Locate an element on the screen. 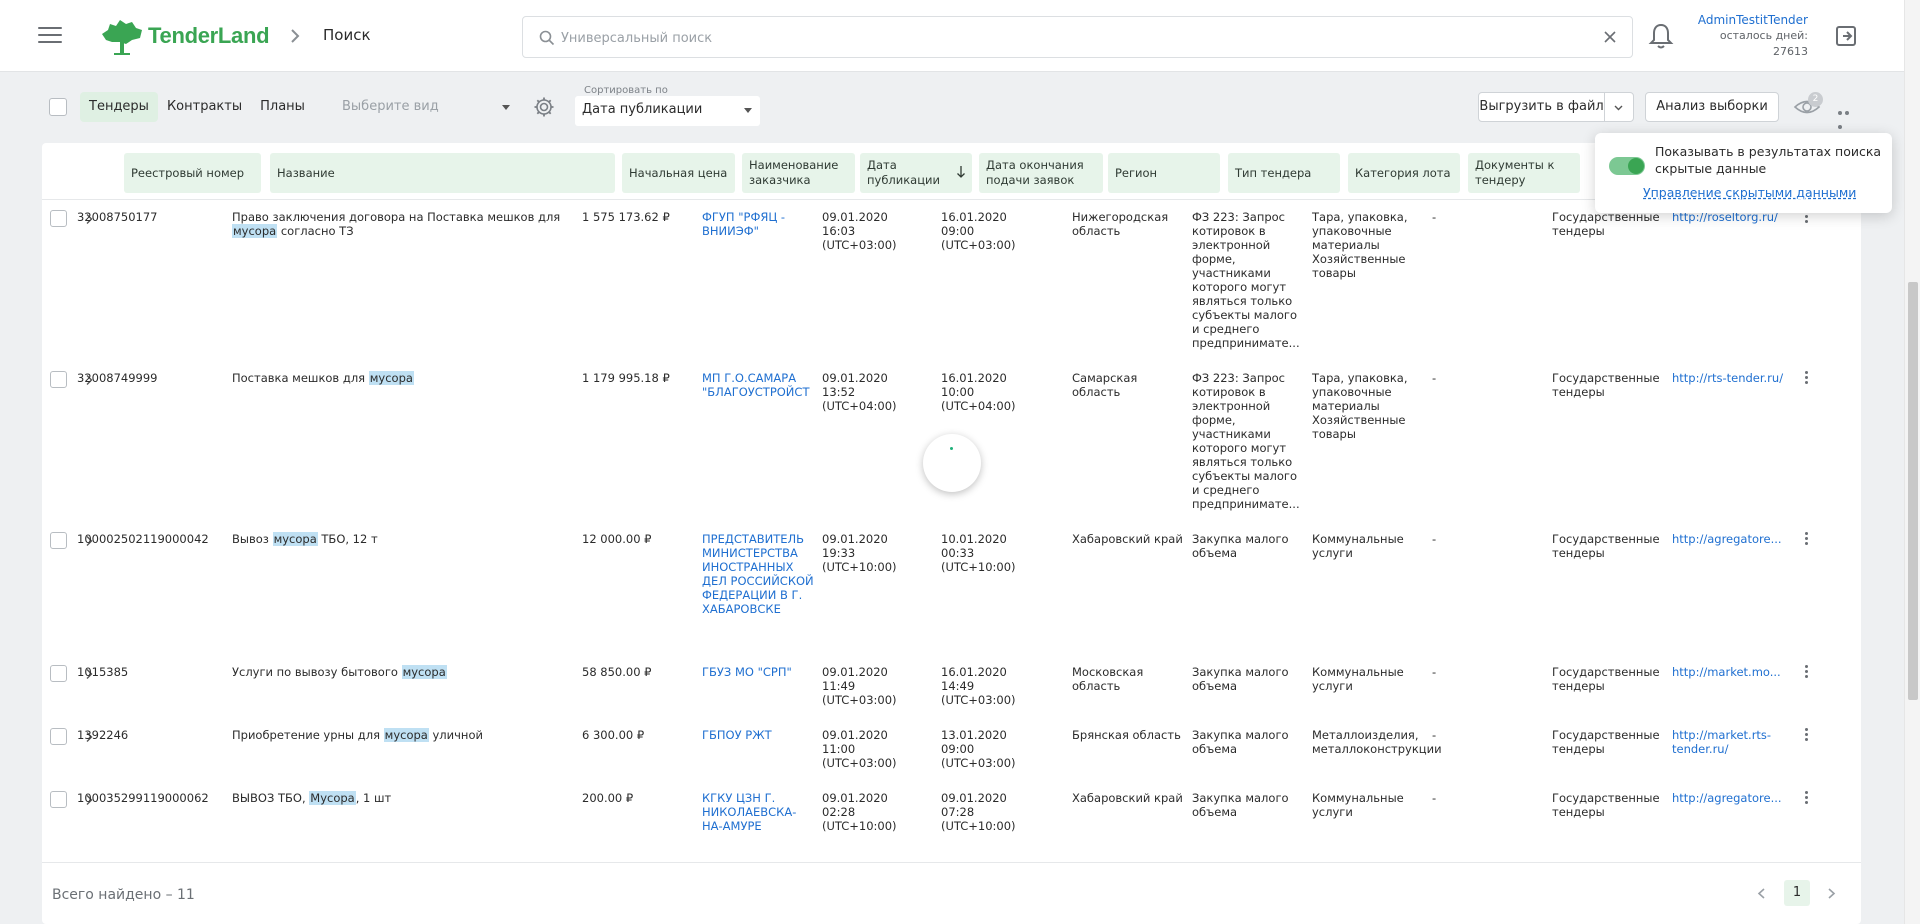  cell-site-link: http://market.rts-tender.ru/ is located at coordinates (1728, 742).